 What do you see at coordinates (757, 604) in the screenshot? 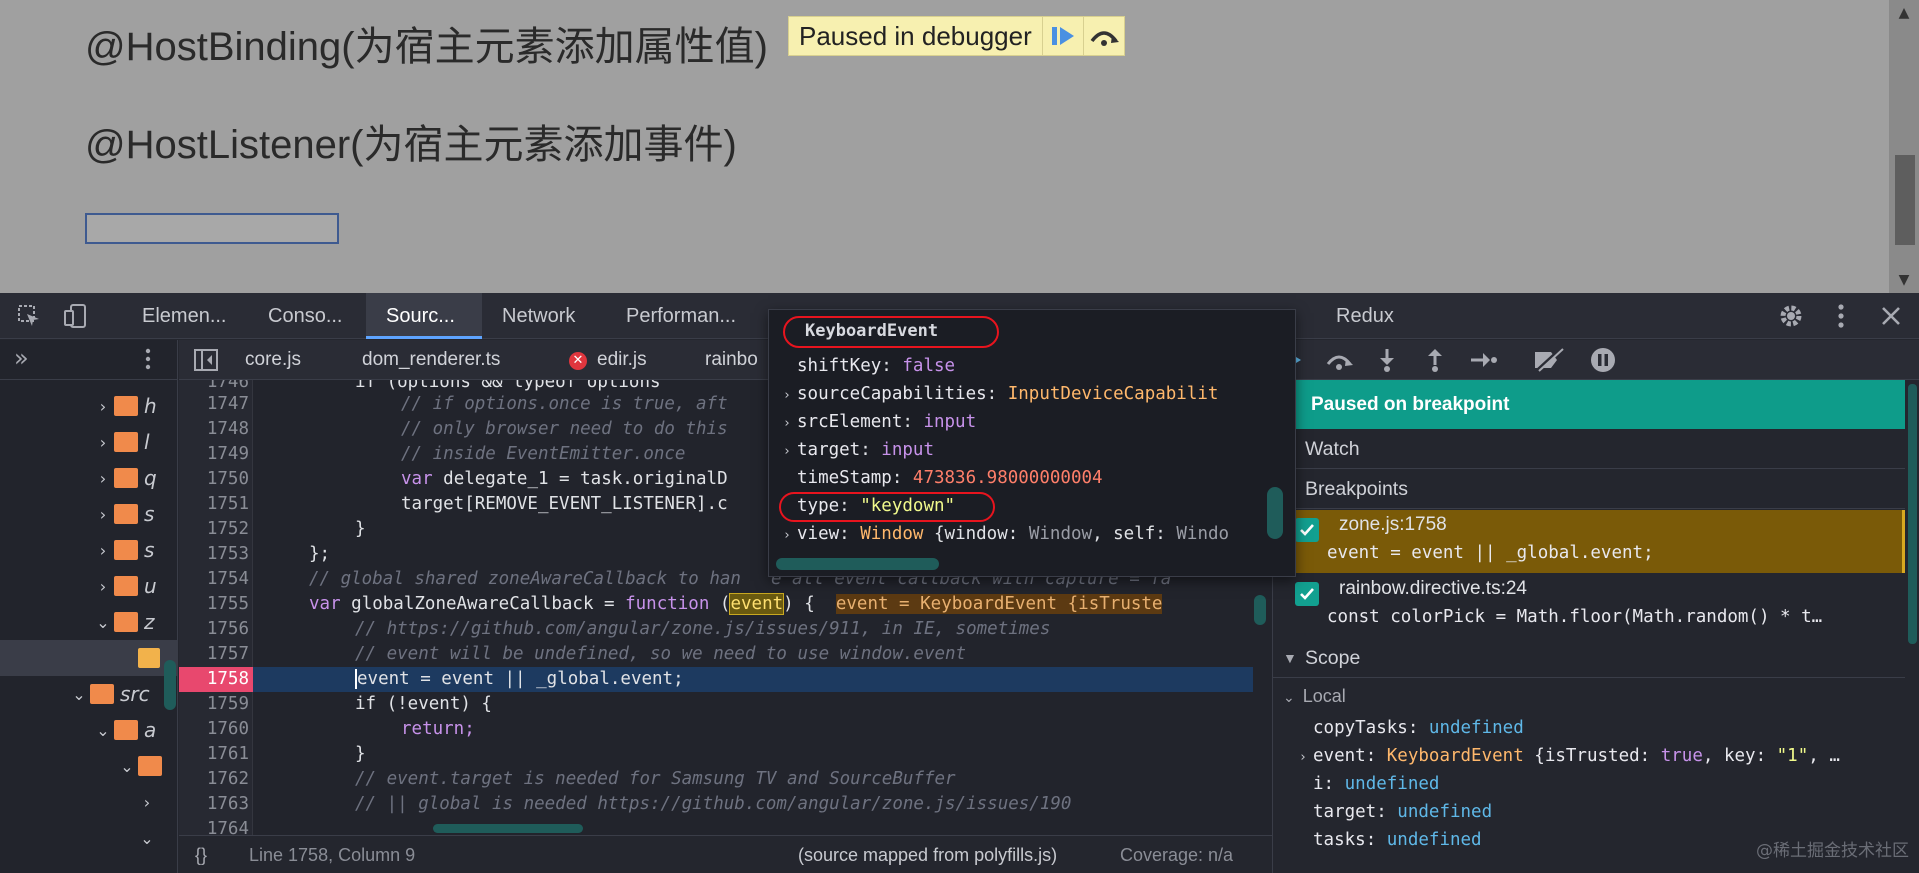
I see `hovered-event-token: event` at bounding box center [757, 604].